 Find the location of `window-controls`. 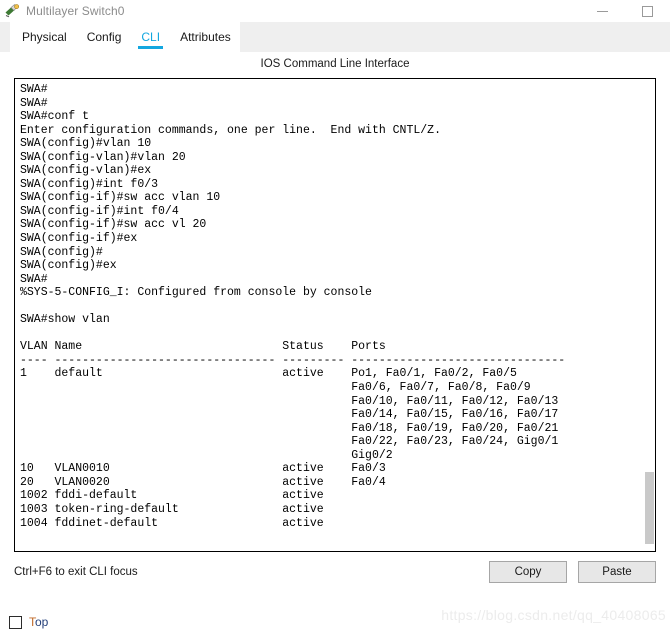

window-controls is located at coordinates (625, 11).